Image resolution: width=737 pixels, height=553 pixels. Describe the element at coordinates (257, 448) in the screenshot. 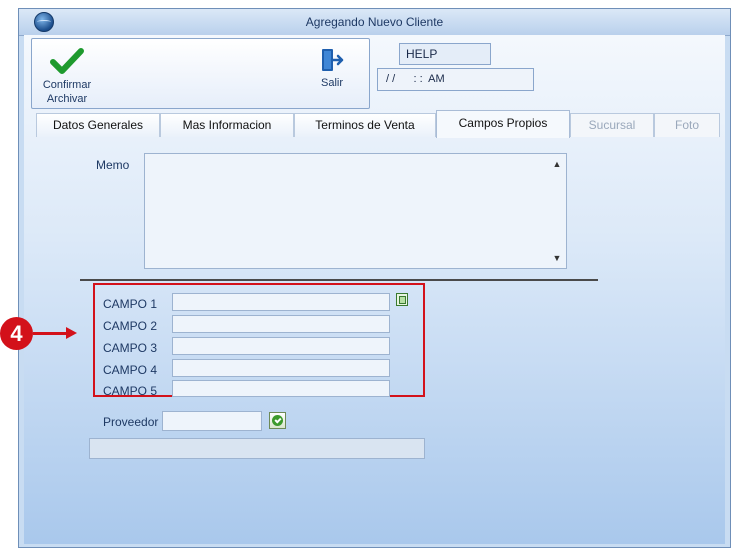

I see `proveedor-description` at that location.